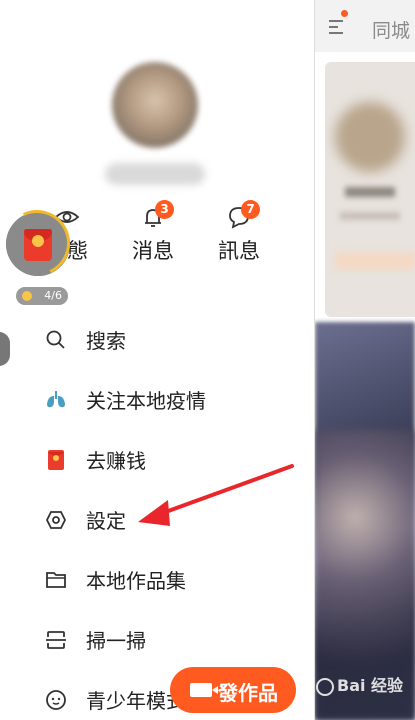 The height and width of the screenshot is (720, 415). I want to click on paw-logo-icon, so click(325, 686).